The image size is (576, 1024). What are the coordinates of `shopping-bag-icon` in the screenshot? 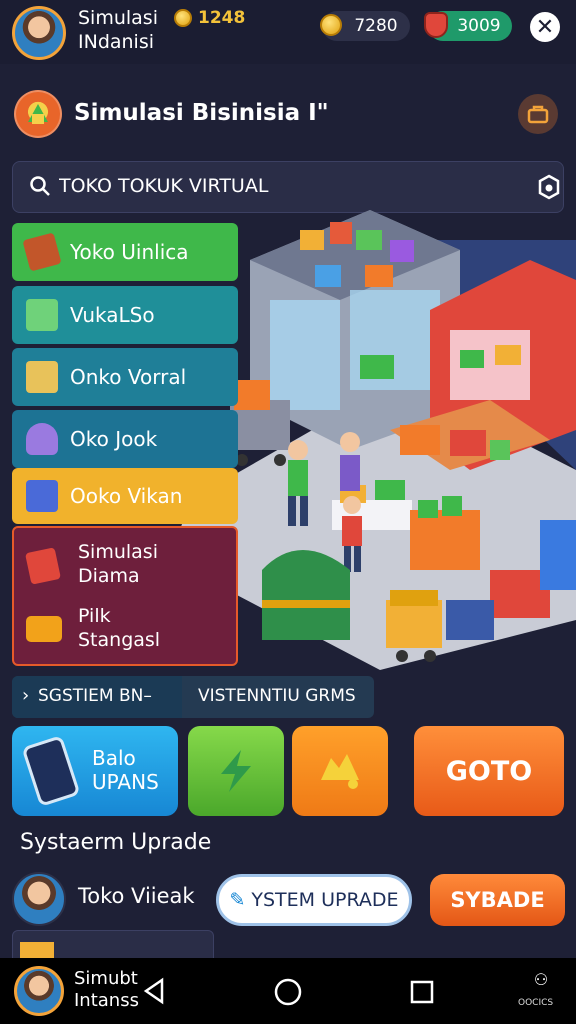 It's located at (538, 114).